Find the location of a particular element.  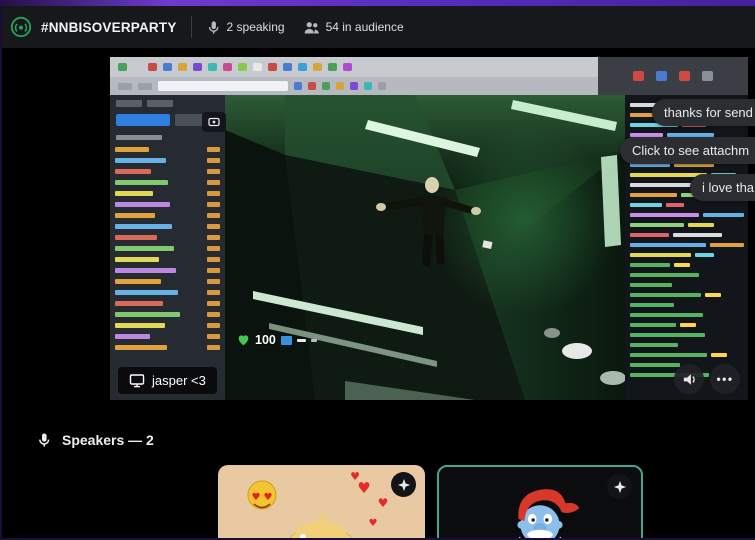

chat-overlay-message: Click to see attachm is located at coordinates (687, 150).